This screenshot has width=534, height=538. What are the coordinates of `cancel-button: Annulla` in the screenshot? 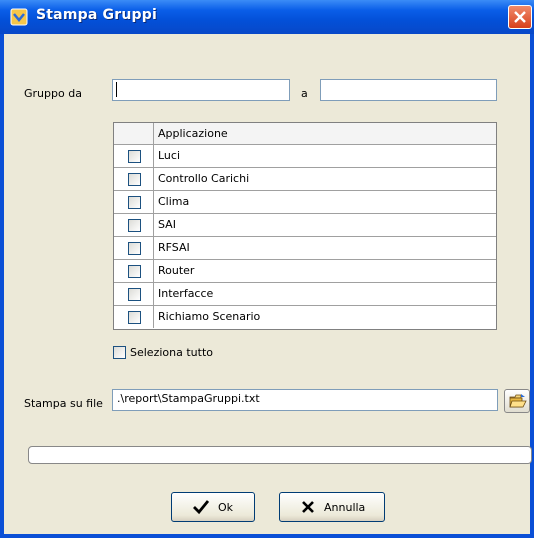 It's located at (332, 507).